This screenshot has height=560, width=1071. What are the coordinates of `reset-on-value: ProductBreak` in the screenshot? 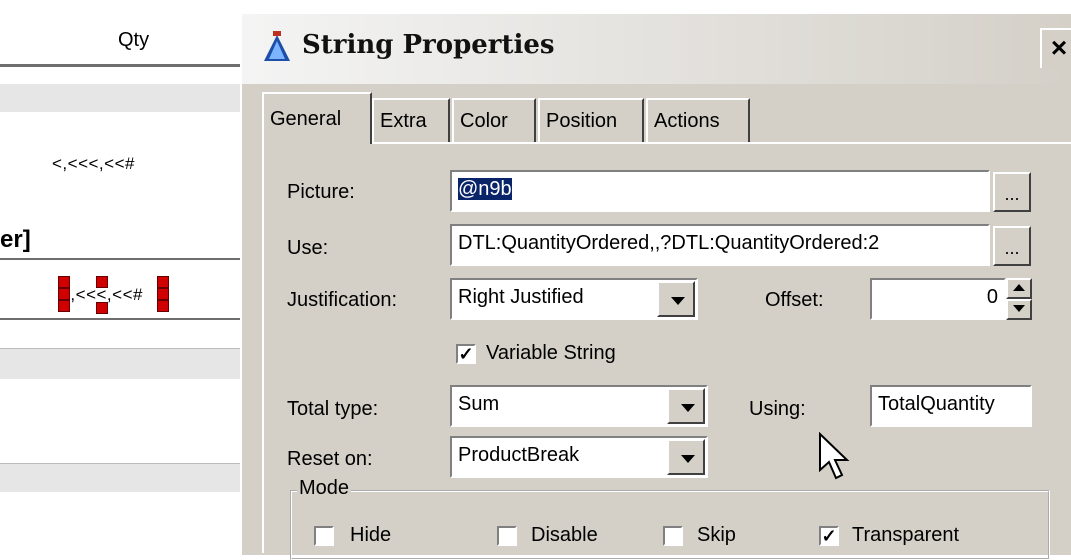 It's located at (519, 455).